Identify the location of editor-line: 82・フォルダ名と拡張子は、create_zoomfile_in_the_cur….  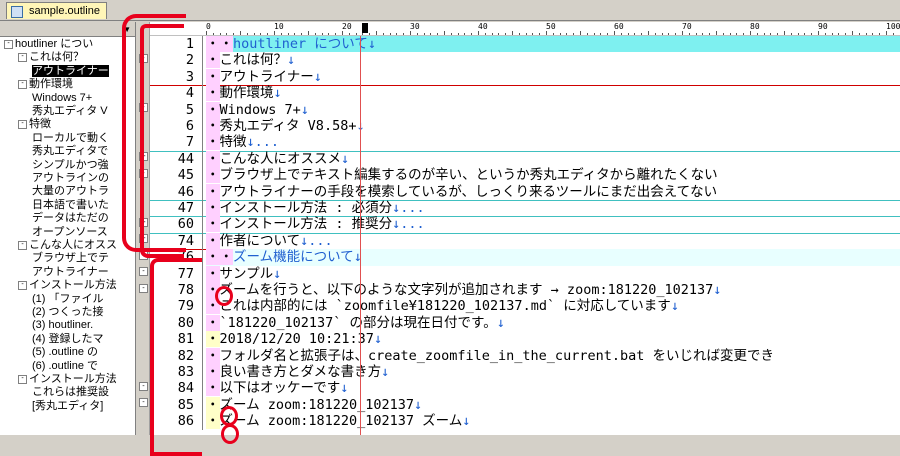
(525, 356).